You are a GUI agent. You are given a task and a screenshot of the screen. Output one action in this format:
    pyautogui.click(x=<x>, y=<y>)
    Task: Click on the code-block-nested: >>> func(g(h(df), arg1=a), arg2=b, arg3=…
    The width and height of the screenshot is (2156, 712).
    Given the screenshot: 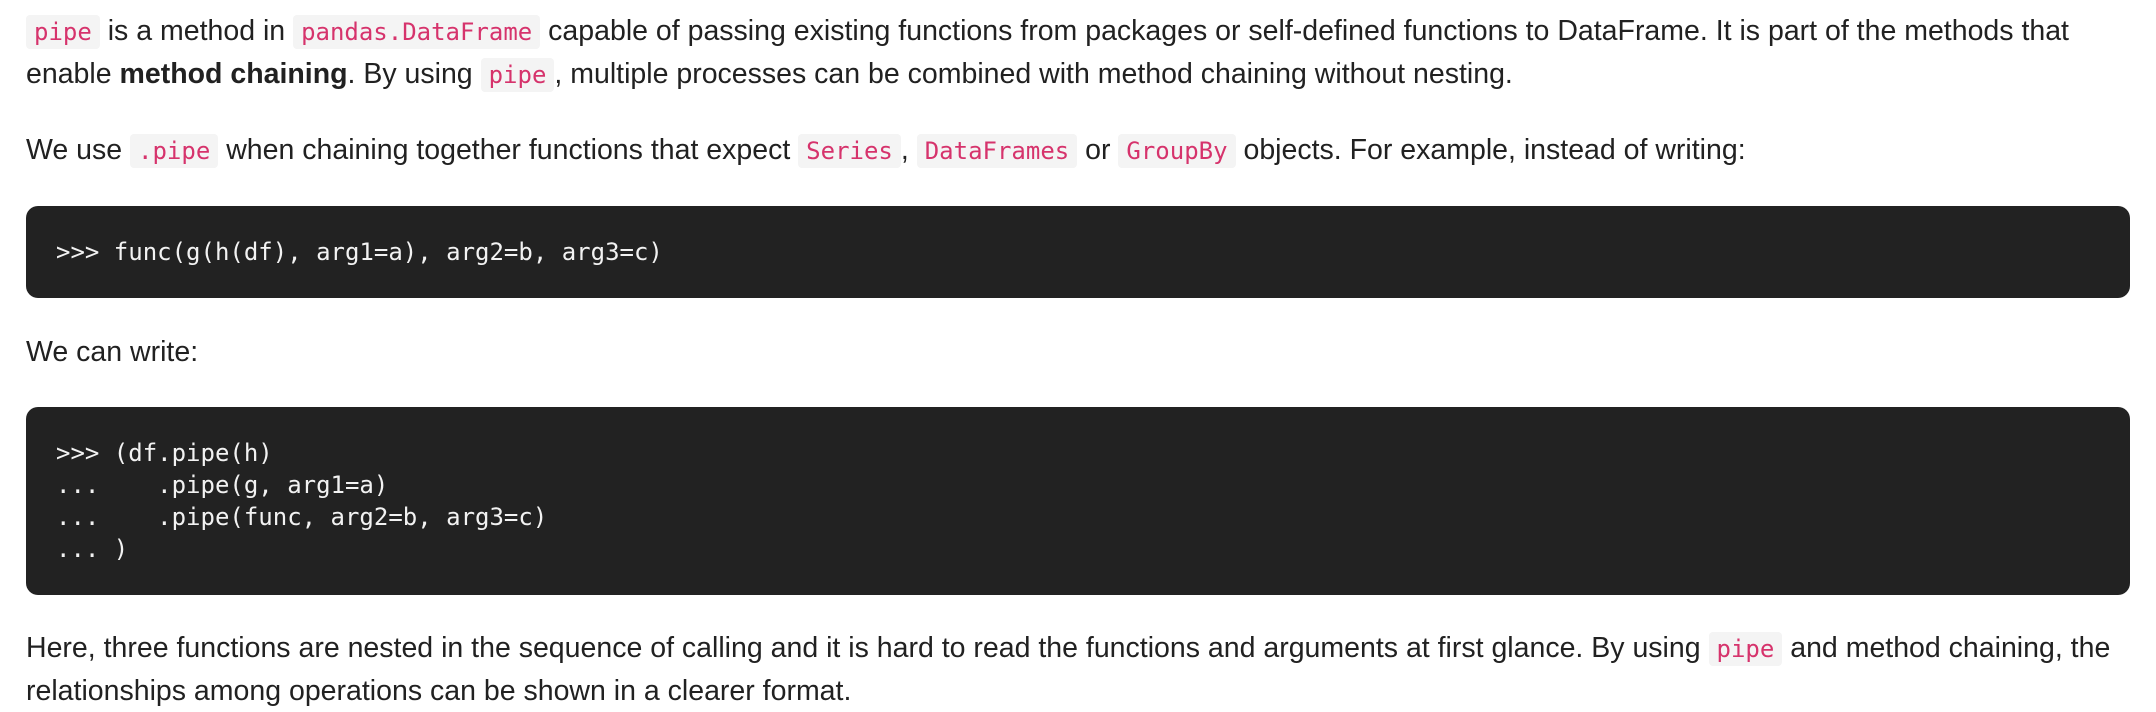 What is the action you would take?
    pyautogui.click(x=1078, y=252)
    